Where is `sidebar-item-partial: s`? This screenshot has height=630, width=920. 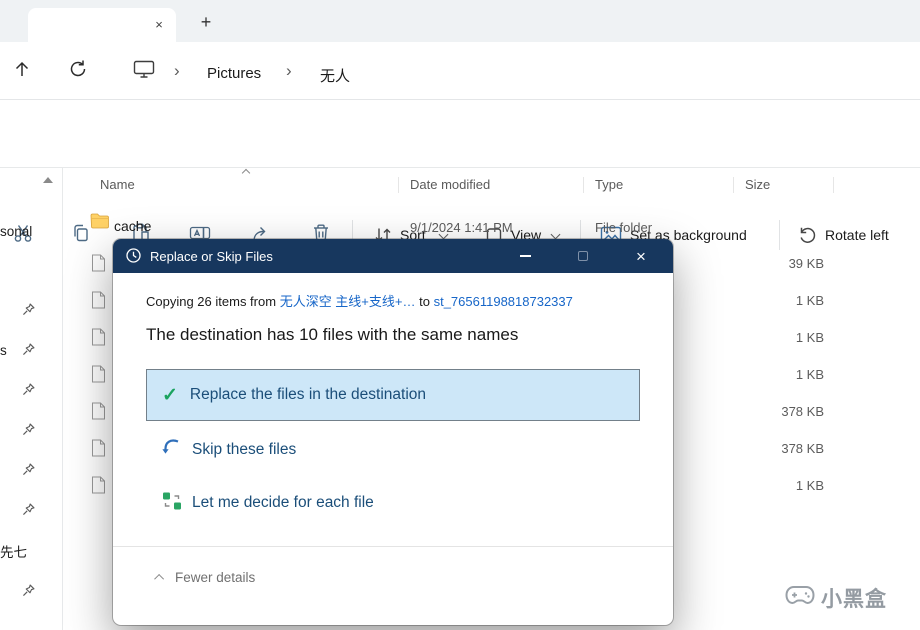 sidebar-item-partial: s is located at coordinates (6, 350).